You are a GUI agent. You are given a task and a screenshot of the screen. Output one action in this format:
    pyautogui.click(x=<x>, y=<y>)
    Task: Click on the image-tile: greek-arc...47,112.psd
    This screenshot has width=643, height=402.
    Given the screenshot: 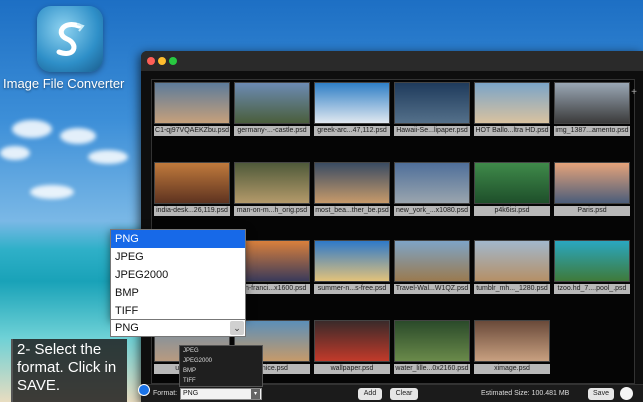 What is the action you would take?
    pyautogui.click(x=352, y=109)
    